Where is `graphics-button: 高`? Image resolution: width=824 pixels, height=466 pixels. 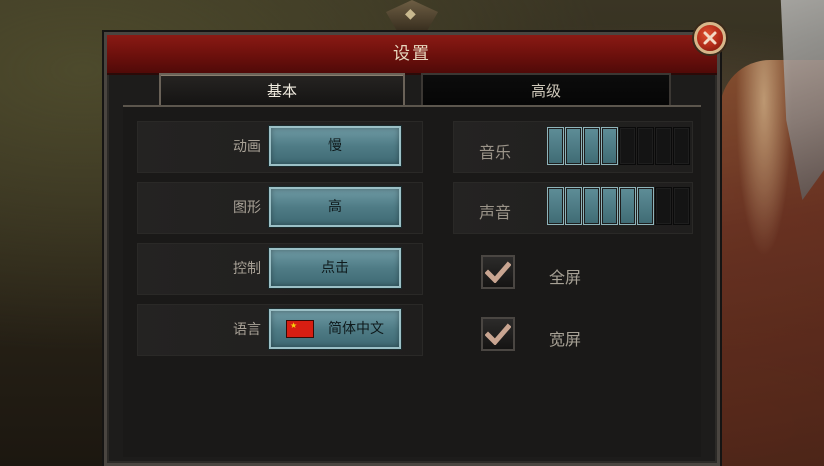 graphics-button: 高 is located at coordinates (335, 207).